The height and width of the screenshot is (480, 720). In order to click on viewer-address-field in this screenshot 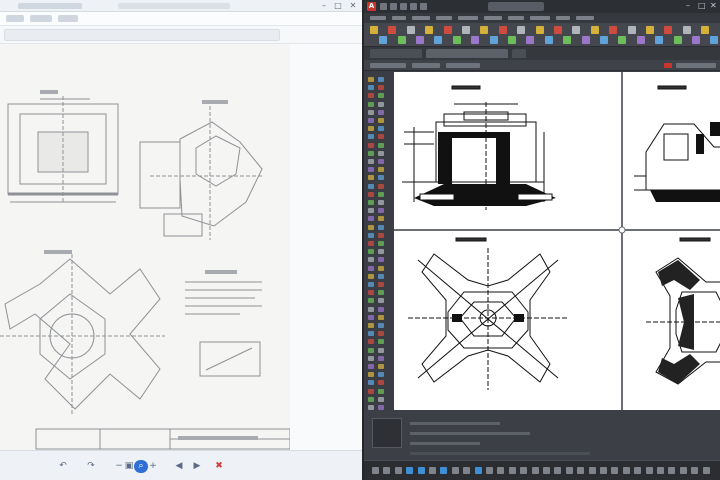, I will do `click(142, 35)`.